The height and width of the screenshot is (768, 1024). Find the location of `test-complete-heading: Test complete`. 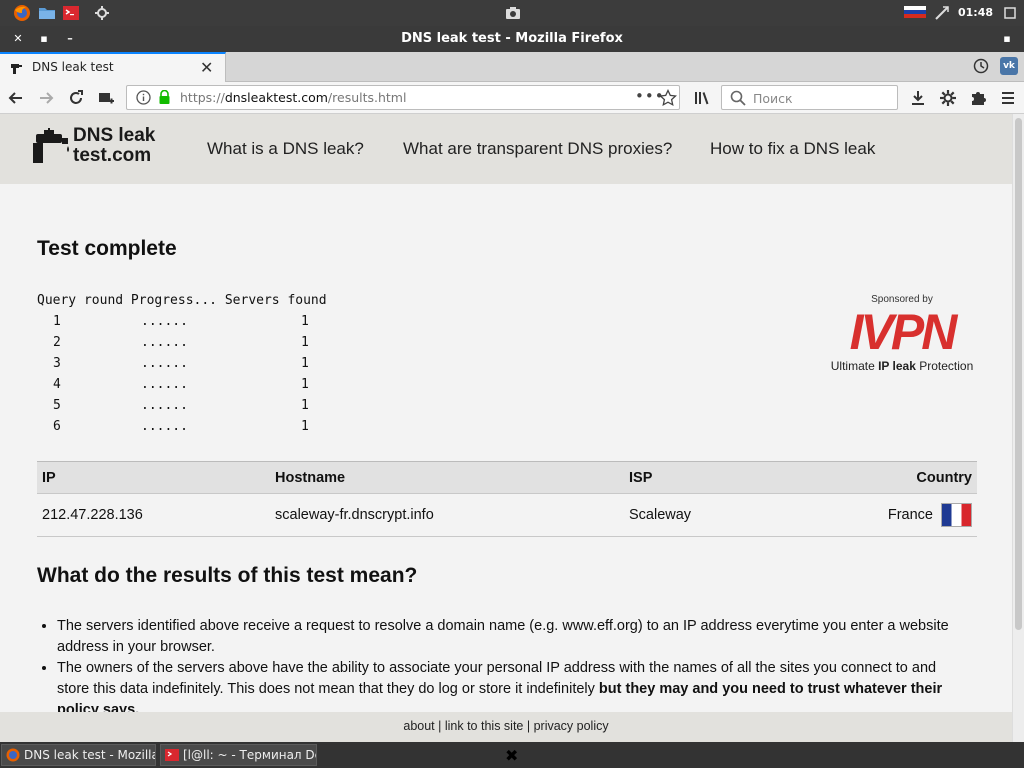

test-complete-heading: Test complete is located at coordinates (107, 248).